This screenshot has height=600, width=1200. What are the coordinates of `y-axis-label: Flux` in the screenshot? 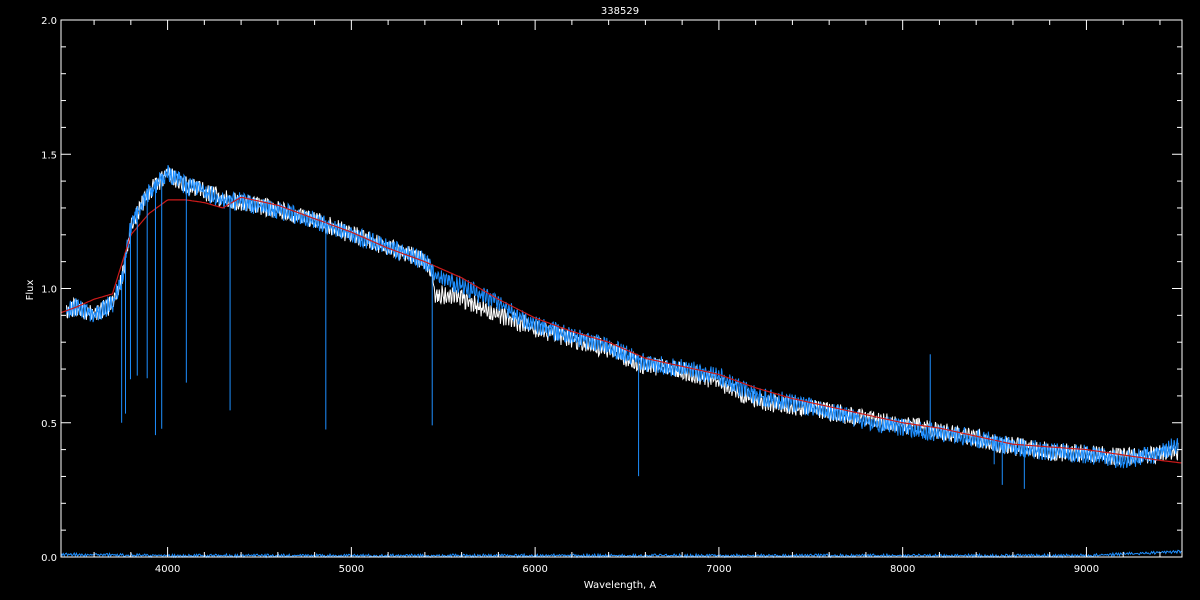 It's located at (30, 290).